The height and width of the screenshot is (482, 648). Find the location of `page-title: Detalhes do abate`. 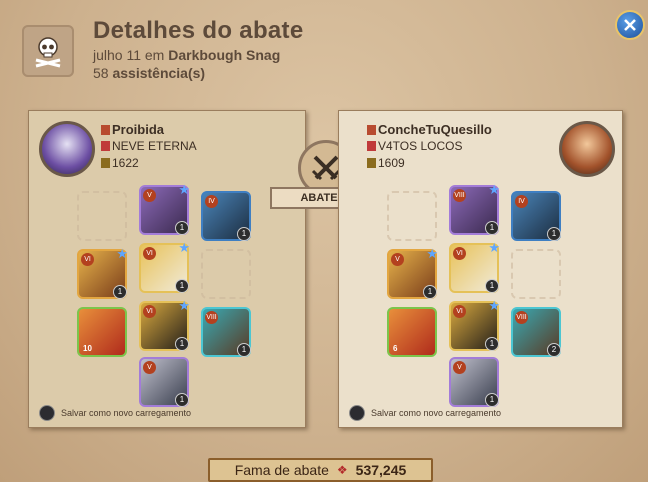

page-title: Detalhes do abate is located at coordinates (198, 30).